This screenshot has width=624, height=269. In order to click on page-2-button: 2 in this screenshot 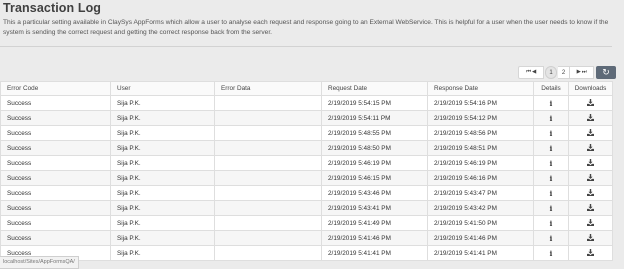, I will do `click(564, 72)`.